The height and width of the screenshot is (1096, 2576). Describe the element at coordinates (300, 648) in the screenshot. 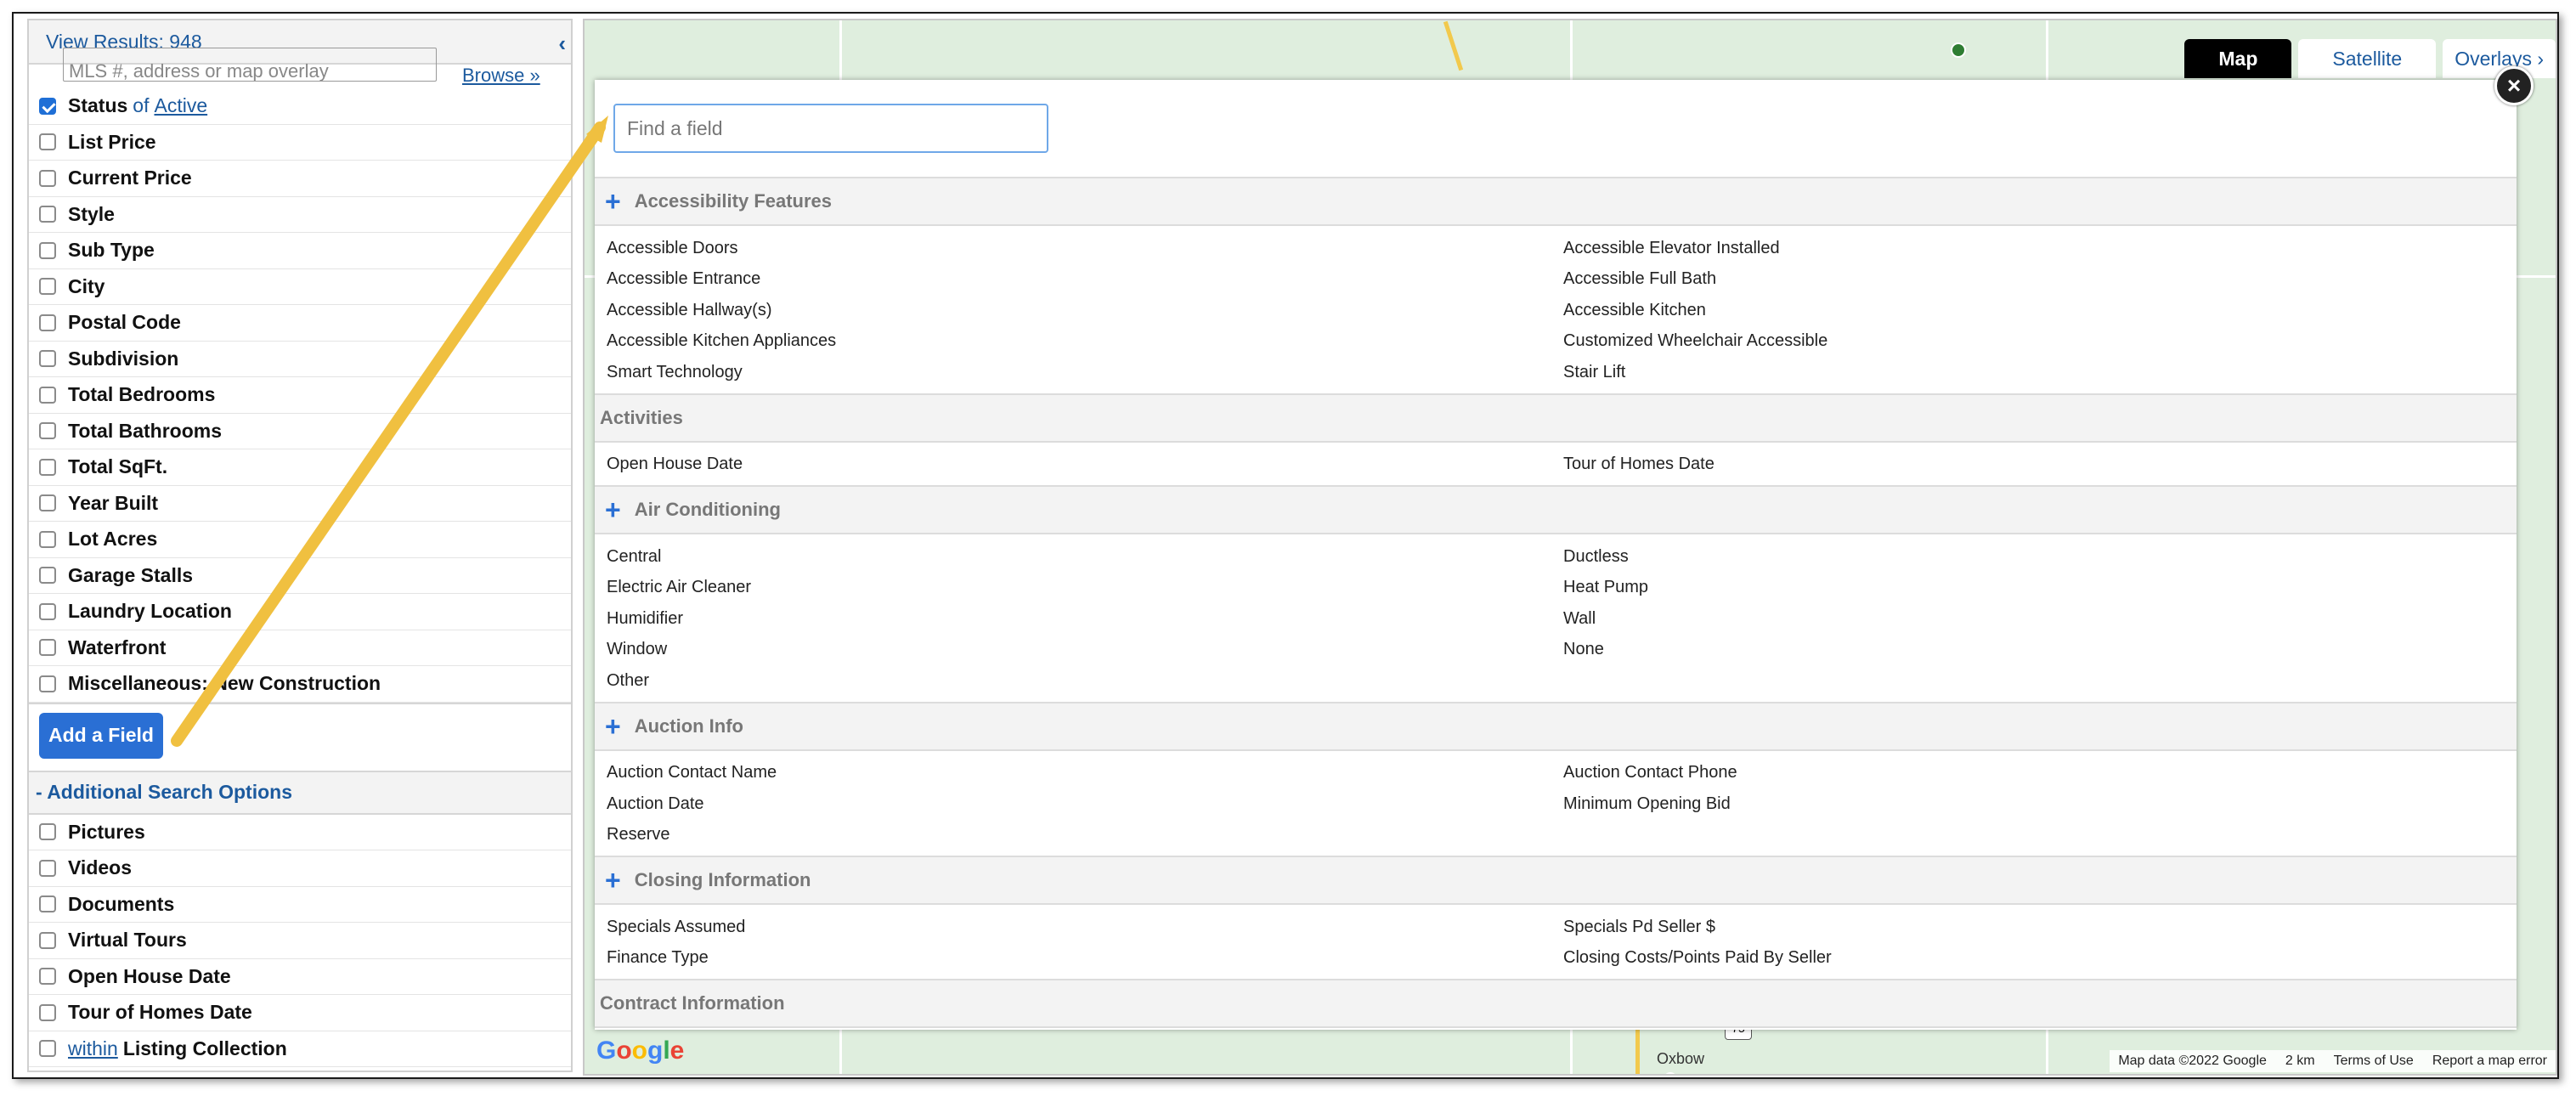

I see `field-row-waterfront: Waterfront` at that location.